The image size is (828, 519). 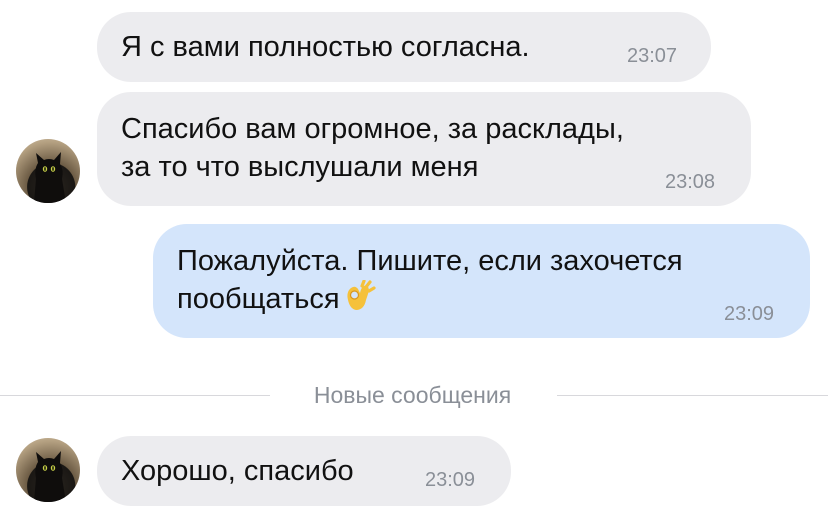 I want to click on divider-line-right, so click(x=692, y=395).